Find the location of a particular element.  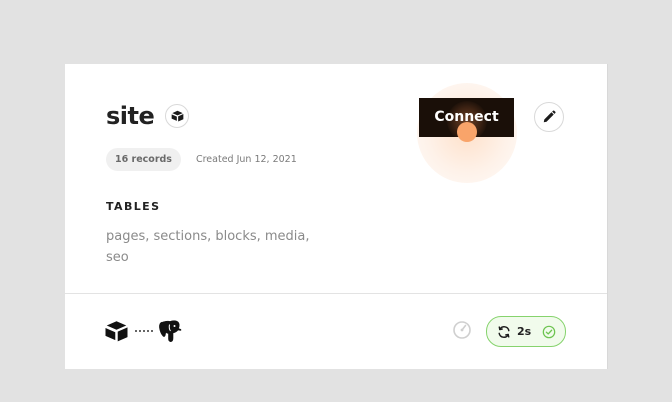

tables-list: pages, sections, blocks, media, seo is located at coordinates (208, 247).